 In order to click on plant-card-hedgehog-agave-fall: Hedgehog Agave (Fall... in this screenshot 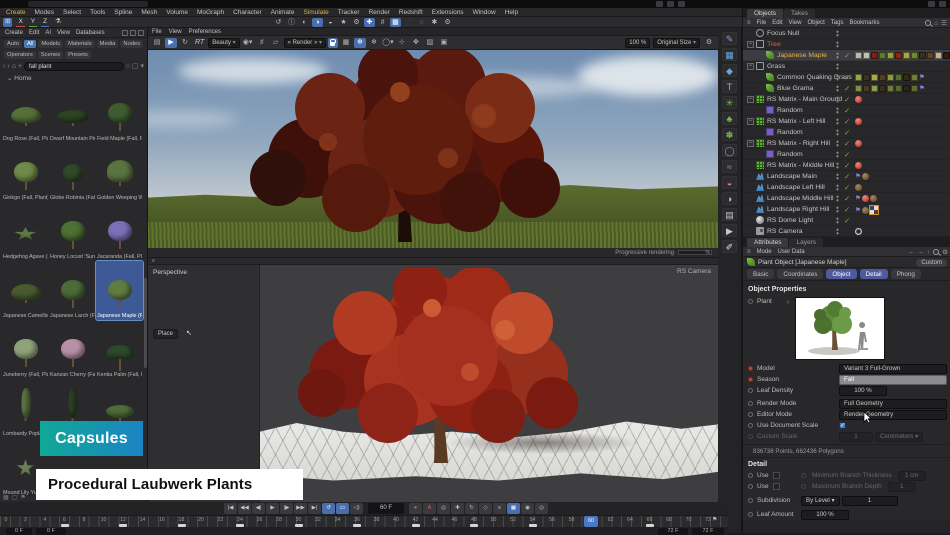, I will do `click(25, 231)`.